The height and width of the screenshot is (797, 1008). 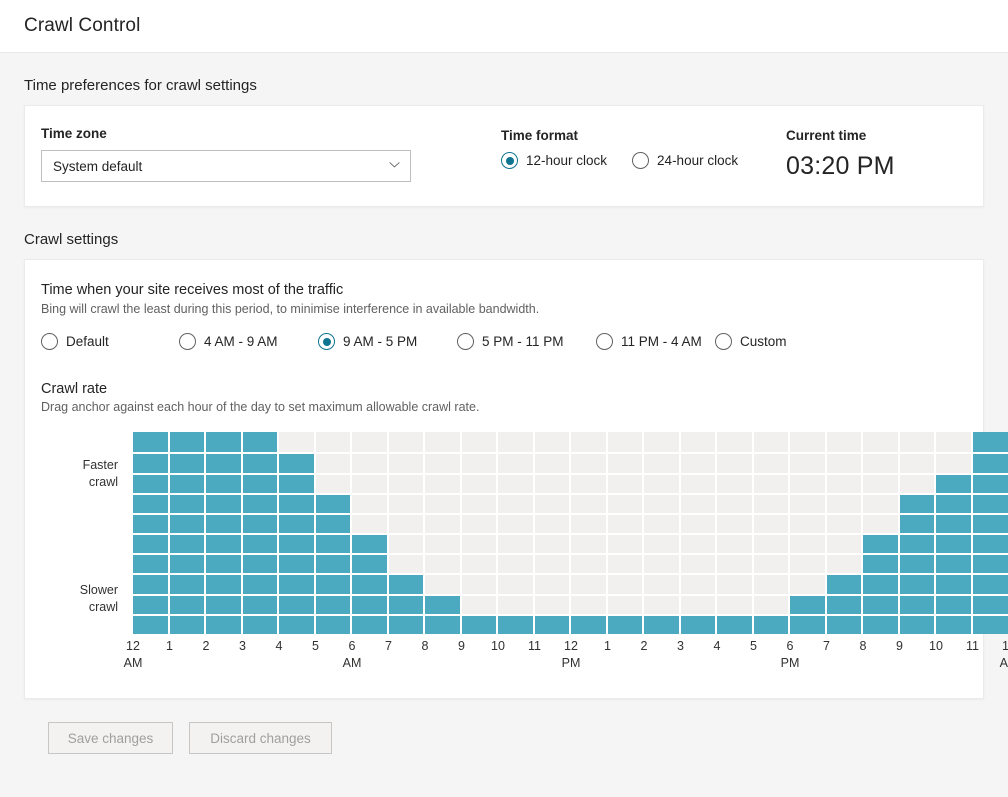 What do you see at coordinates (655, 341) in the screenshot?
I see `radio-11pm-4am: 11 PM - 4 AM` at bounding box center [655, 341].